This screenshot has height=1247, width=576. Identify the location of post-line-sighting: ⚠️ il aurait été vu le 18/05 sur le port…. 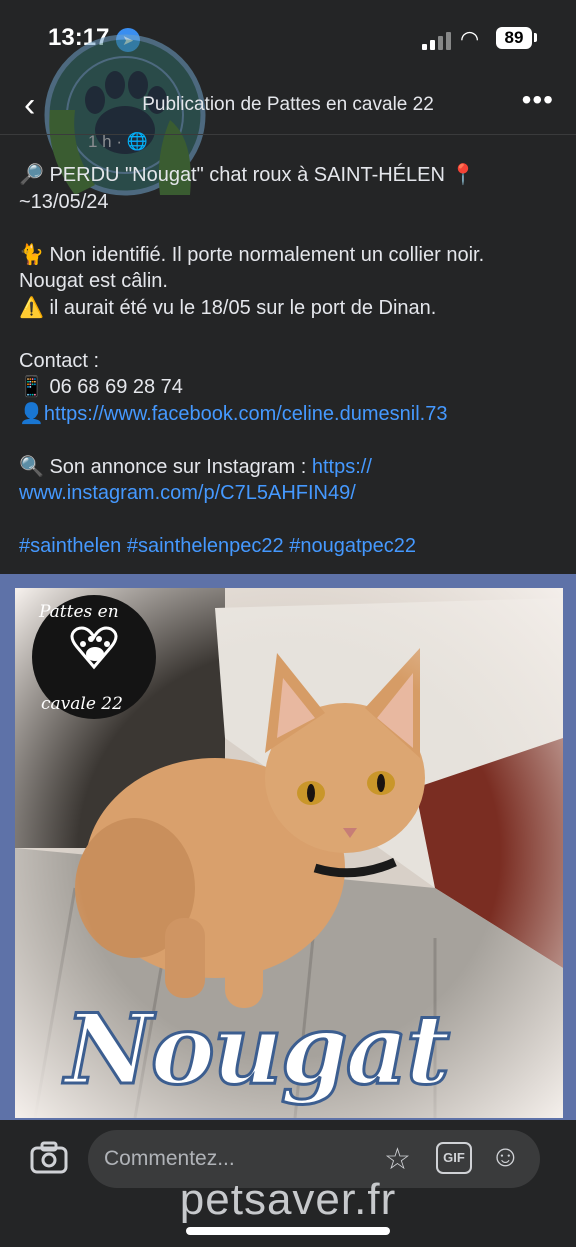
(228, 307).